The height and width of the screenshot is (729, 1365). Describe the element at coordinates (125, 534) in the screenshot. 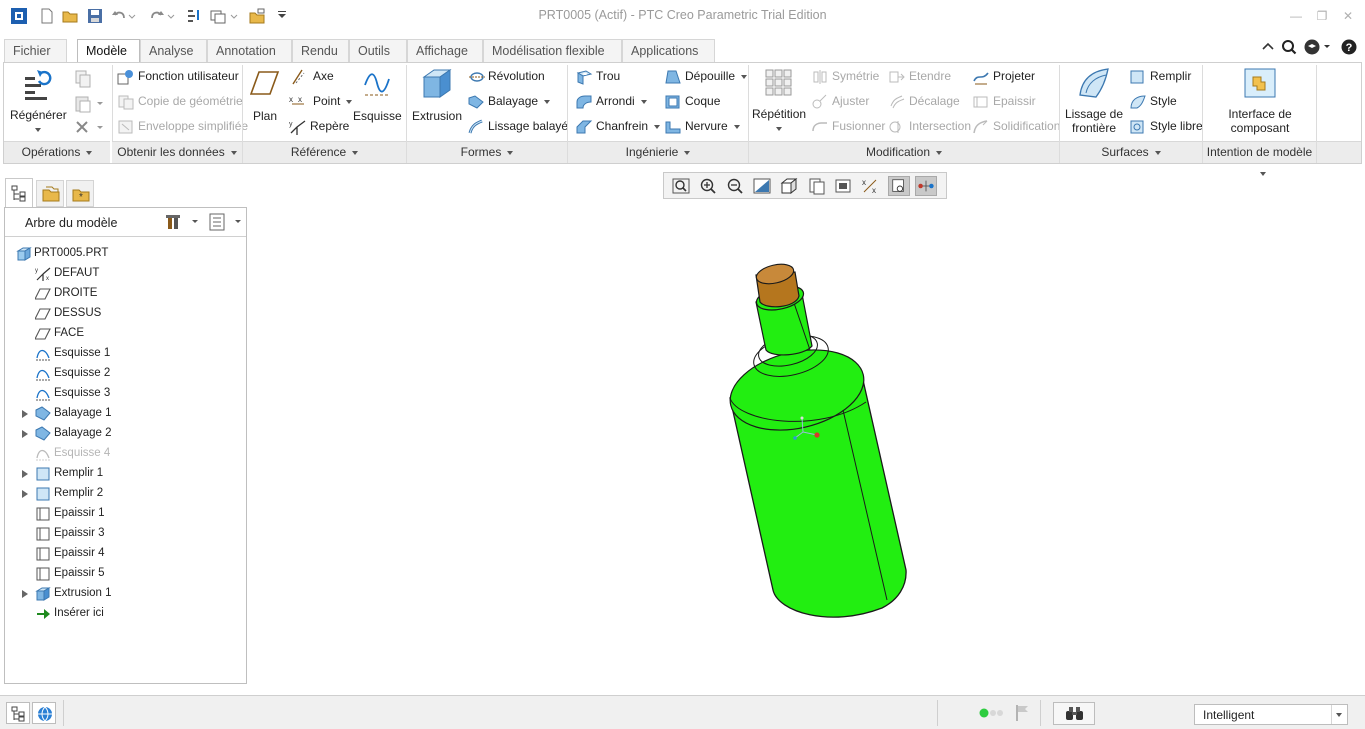

I see `tree-item: Epaissir 3` at that location.